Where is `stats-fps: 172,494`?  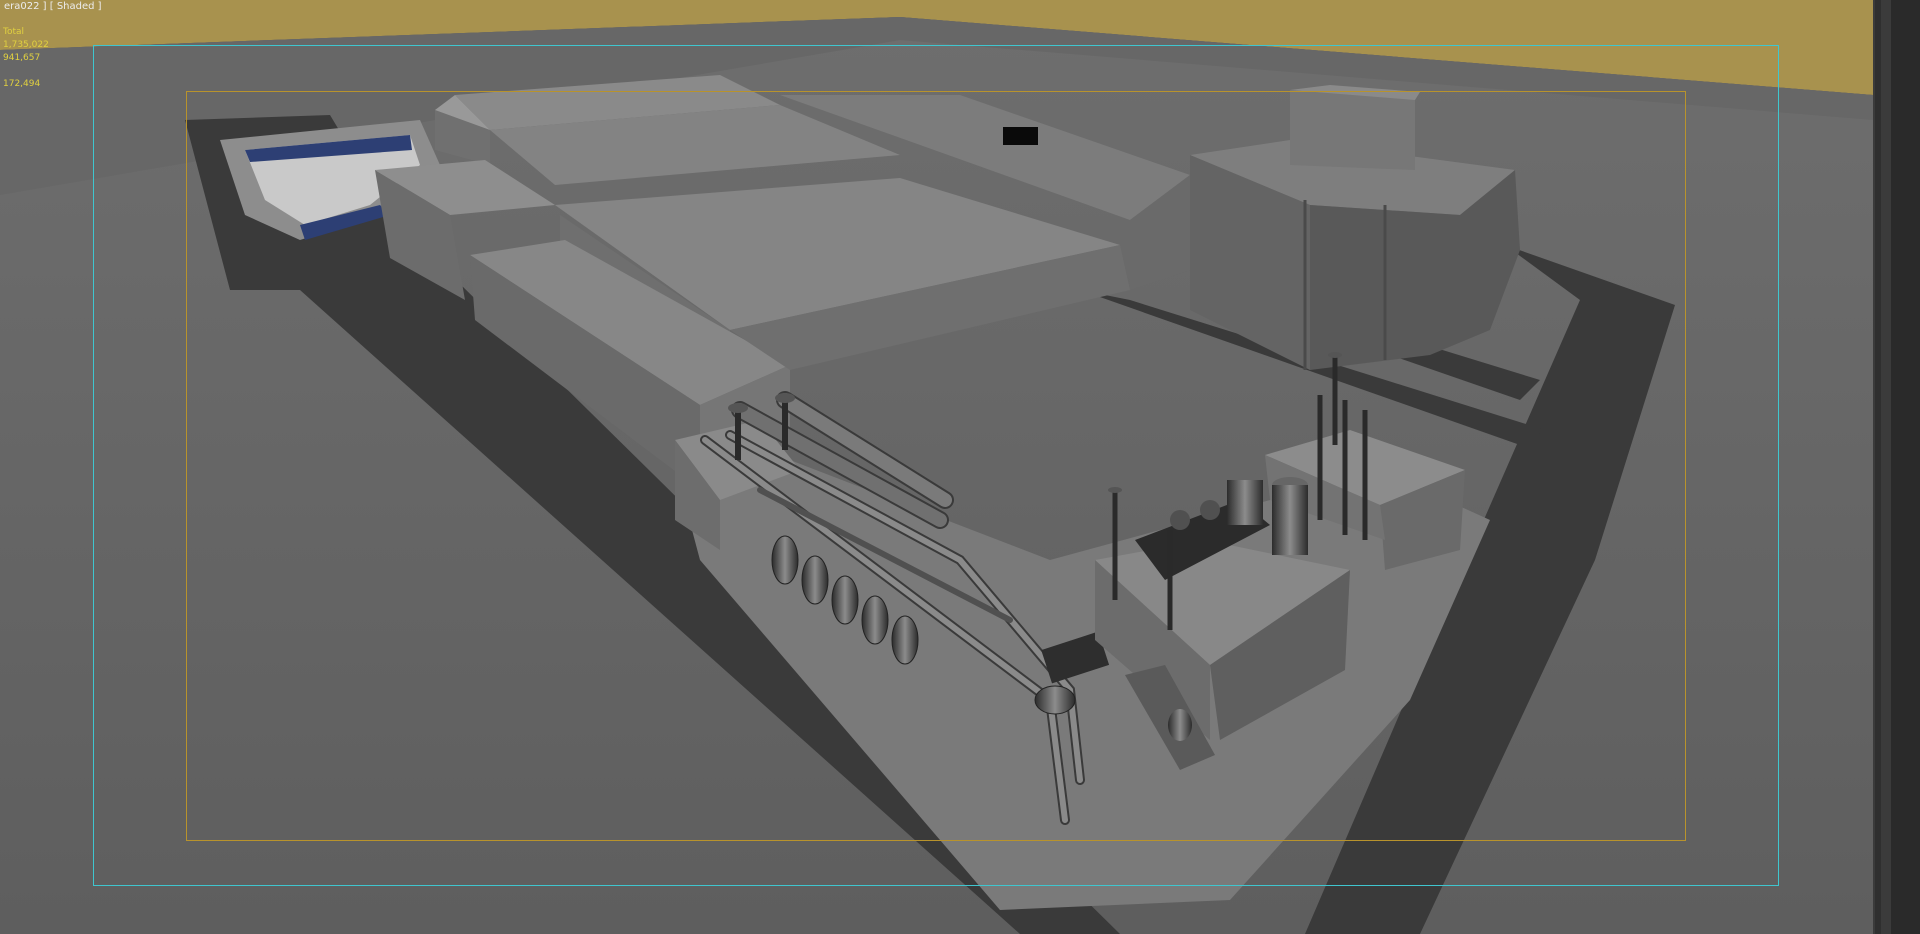 stats-fps: 172,494 is located at coordinates (22, 84).